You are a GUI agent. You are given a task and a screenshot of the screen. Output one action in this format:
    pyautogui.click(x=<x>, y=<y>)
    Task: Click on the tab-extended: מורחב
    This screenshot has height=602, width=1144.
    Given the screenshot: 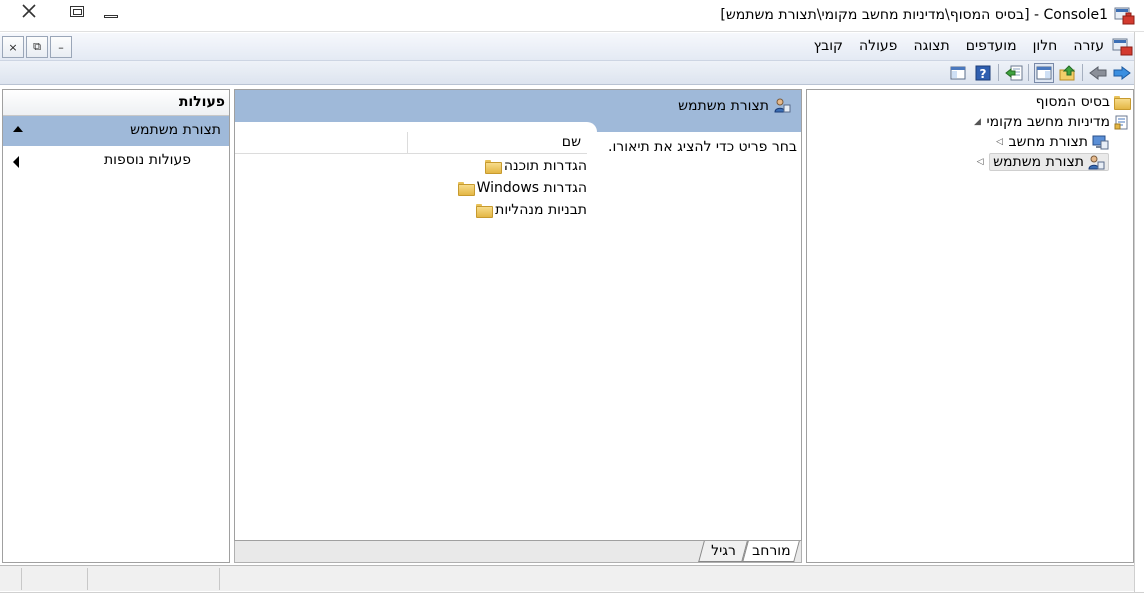 What is the action you would take?
    pyautogui.click(x=771, y=551)
    